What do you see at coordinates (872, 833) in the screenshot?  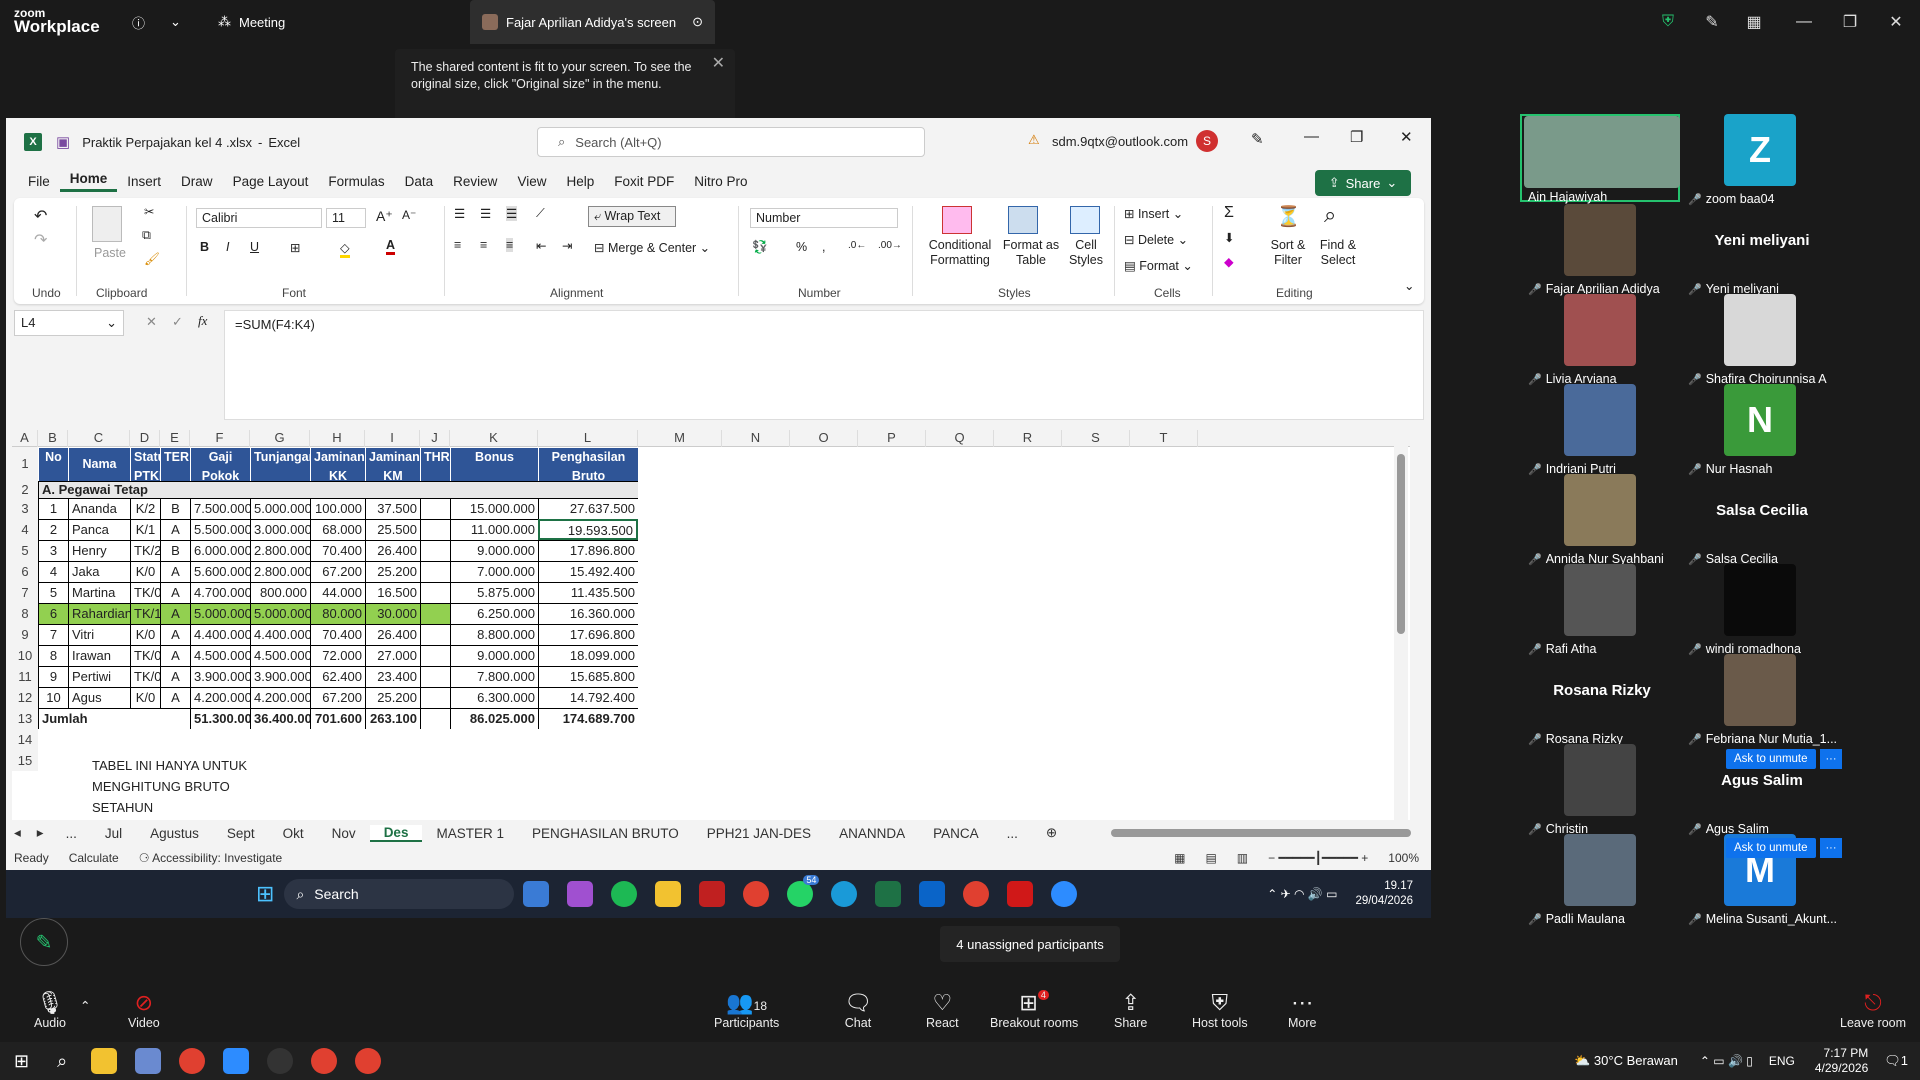 I see `sheet-tab-anannda: ANANNDA` at bounding box center [872, 833].